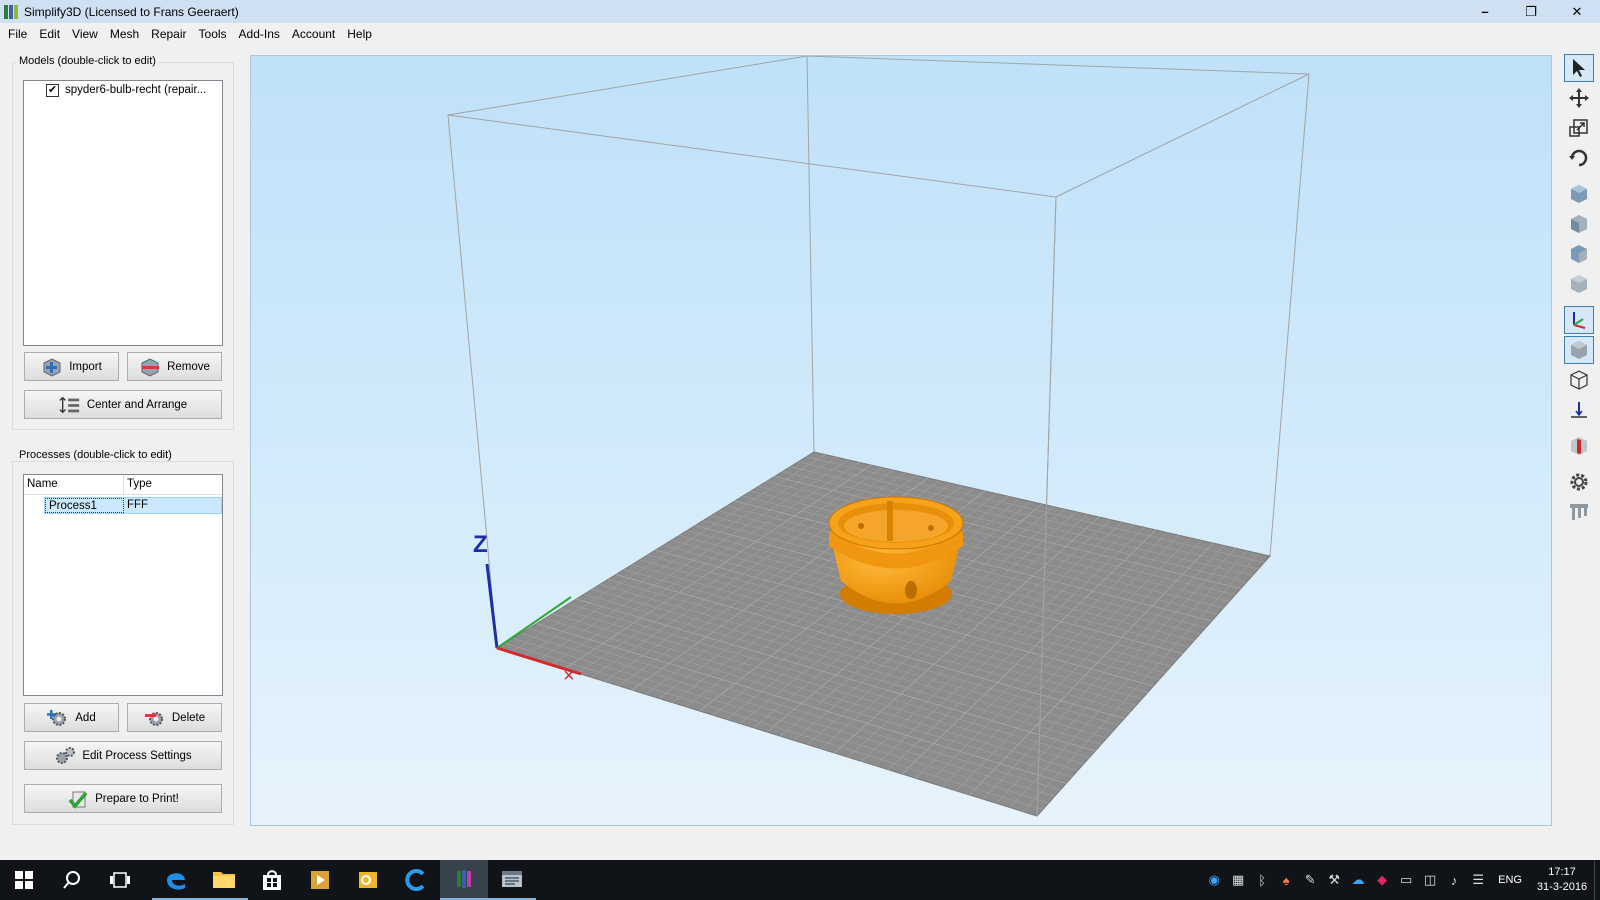  I want to click on ground-icon, so click(1579, 410).